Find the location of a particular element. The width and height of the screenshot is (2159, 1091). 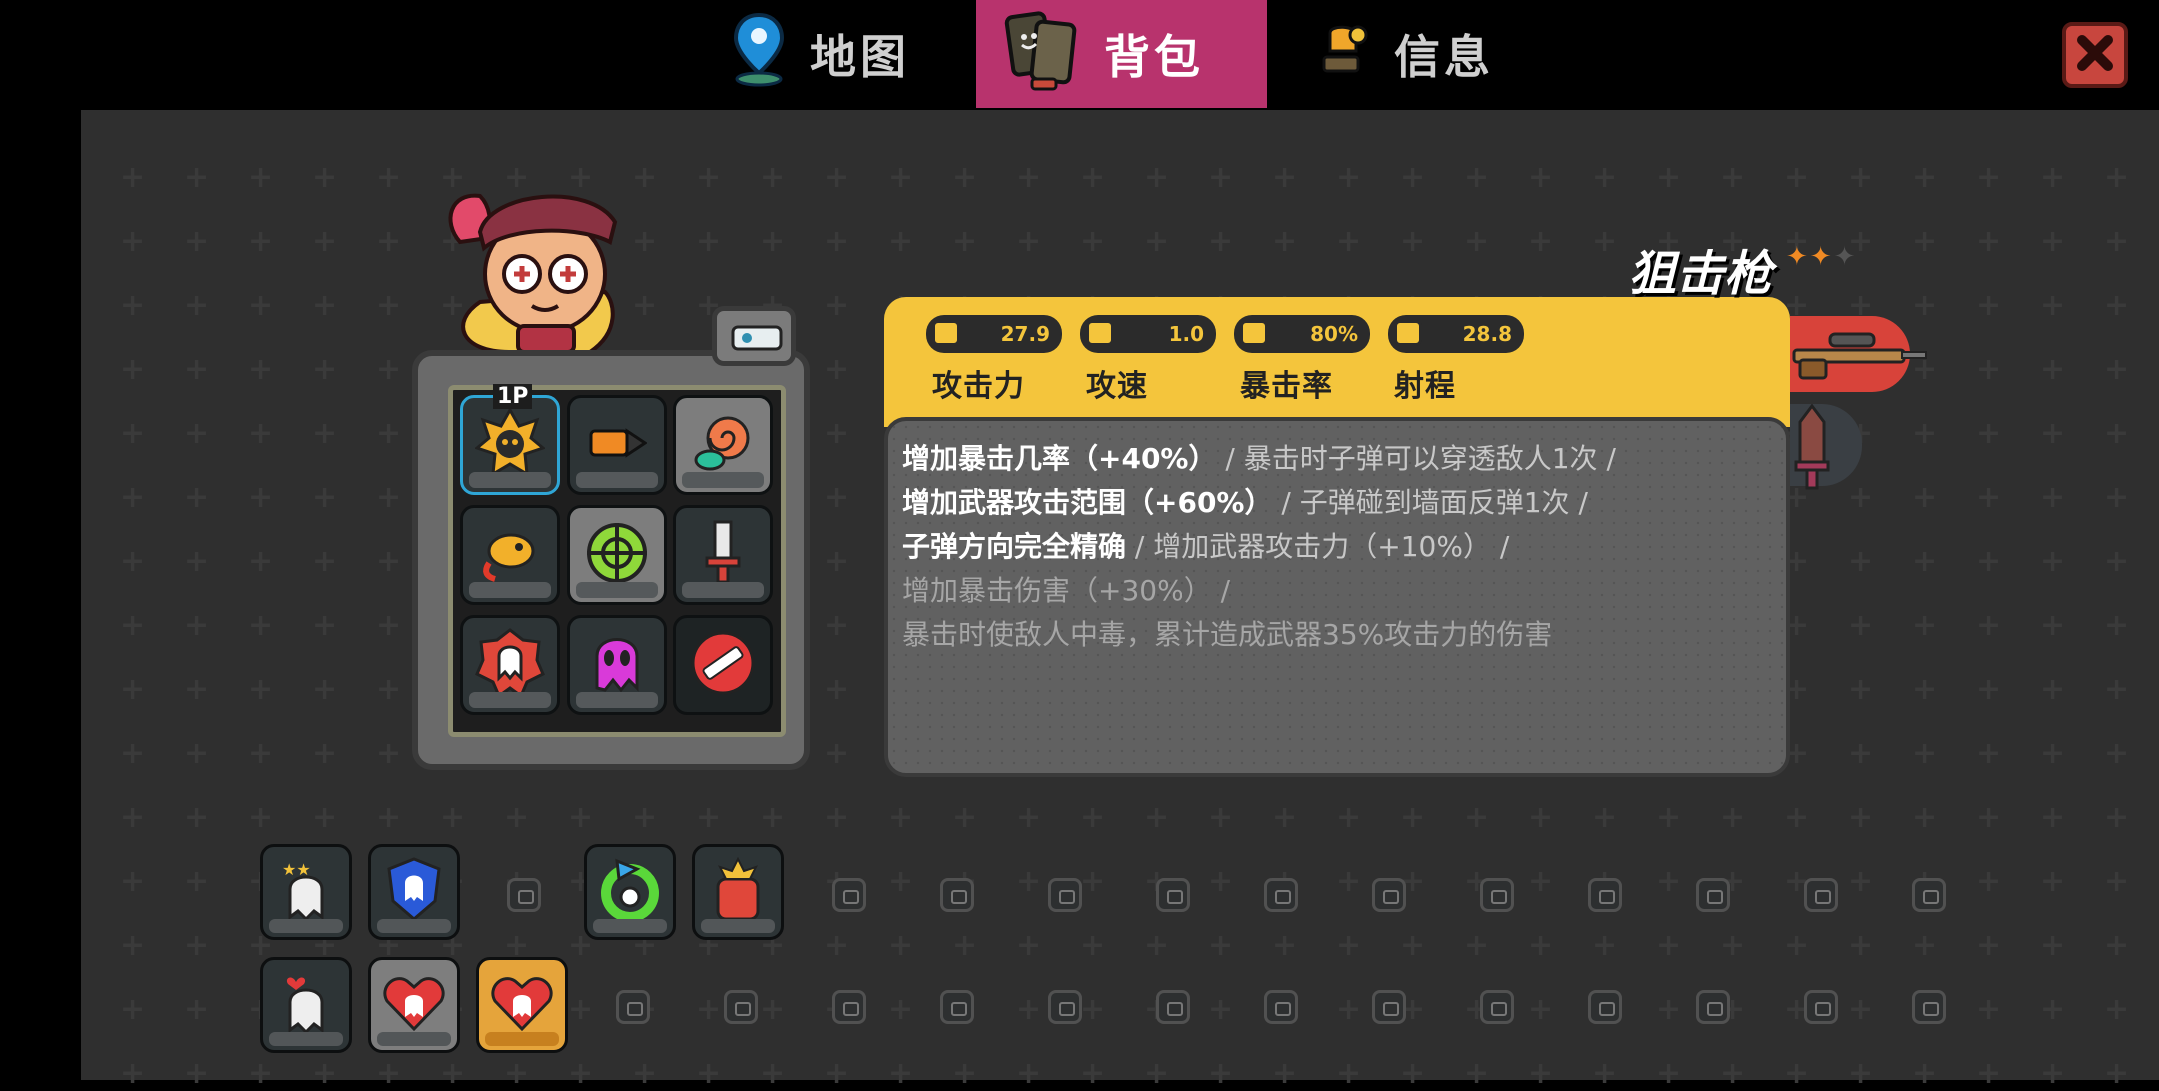

effect-2-sep: / is located at coordinates (1286, 502).